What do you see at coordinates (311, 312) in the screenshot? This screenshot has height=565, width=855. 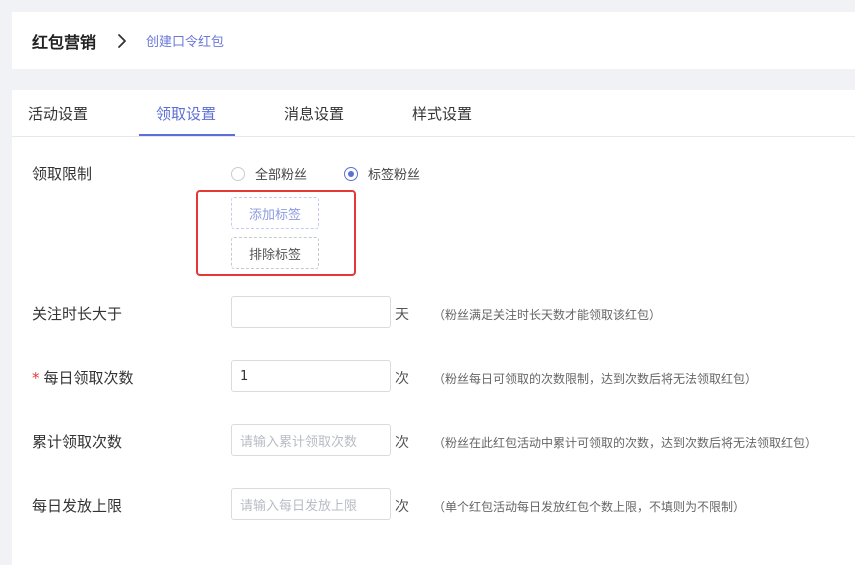 I see `follow-duration-input` at bounding box center [311, 312].